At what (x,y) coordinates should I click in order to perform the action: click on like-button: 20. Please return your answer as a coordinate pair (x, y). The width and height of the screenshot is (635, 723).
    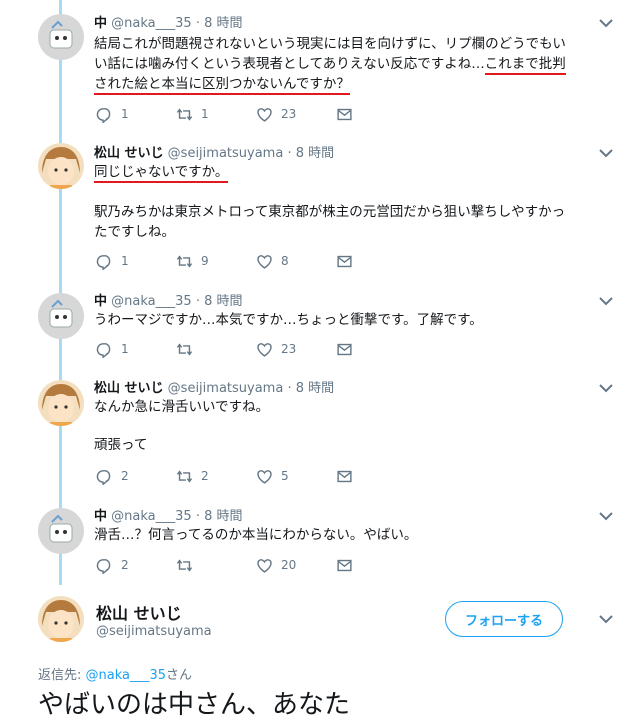
    Looking at the image, I should click on (276, 565).